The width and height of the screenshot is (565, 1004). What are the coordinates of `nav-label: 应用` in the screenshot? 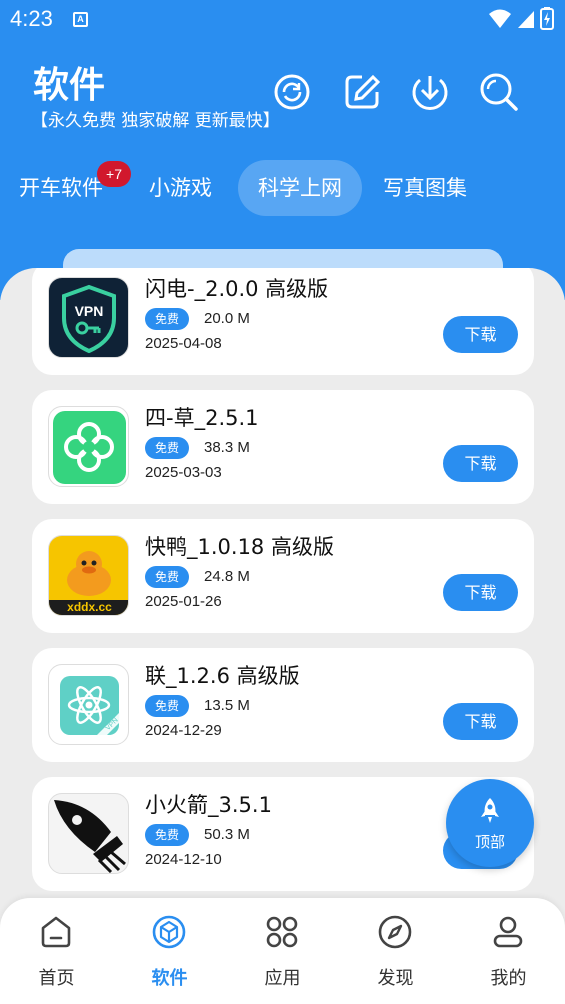 It's located at (282, 978).